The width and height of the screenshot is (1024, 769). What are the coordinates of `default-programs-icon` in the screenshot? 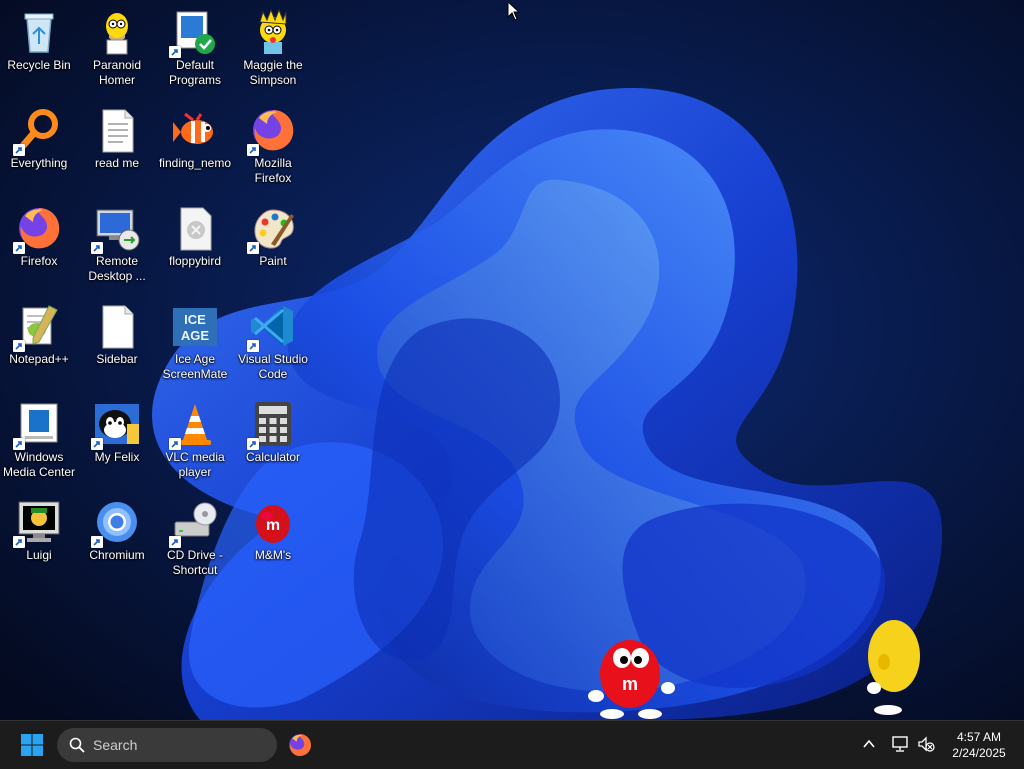 It's located at (194, 33).